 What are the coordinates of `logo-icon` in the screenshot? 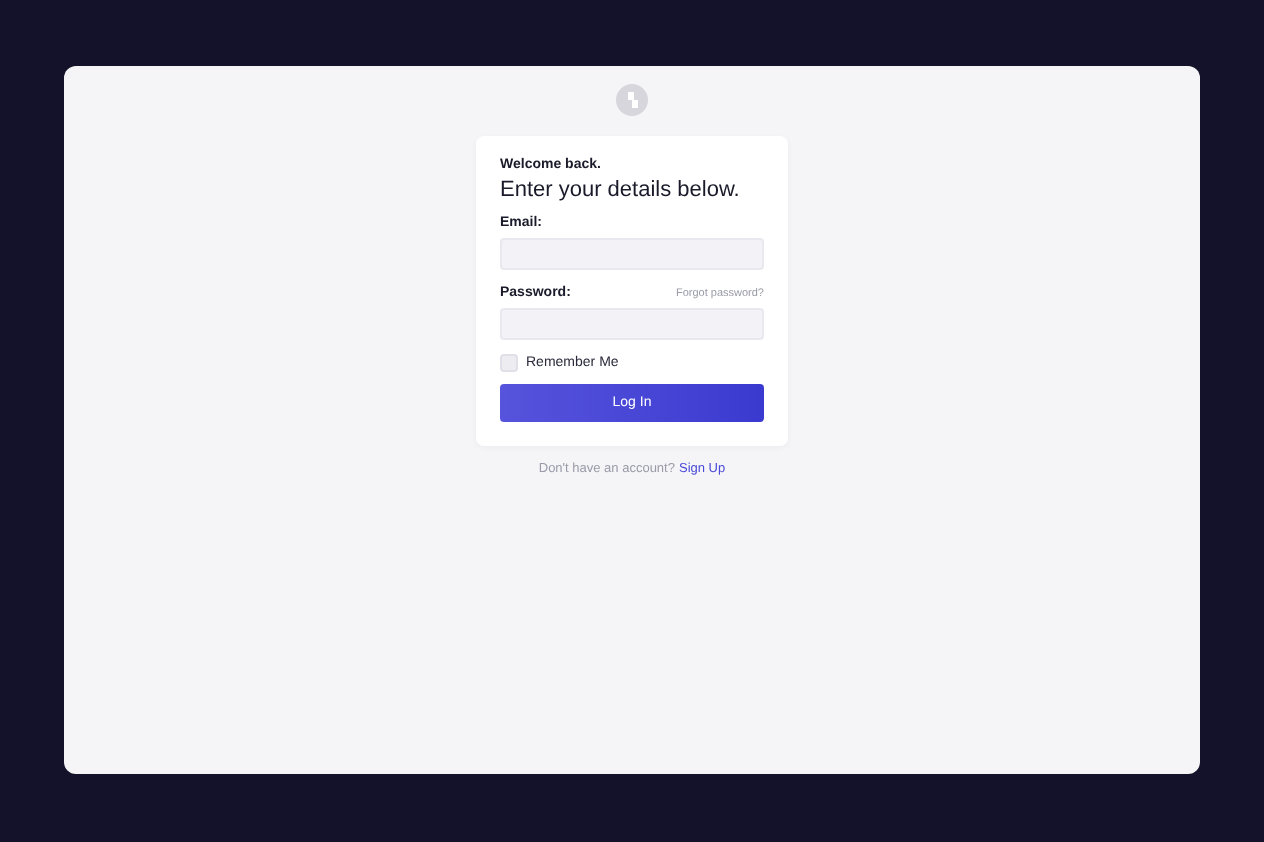 It's located at (632, 100).